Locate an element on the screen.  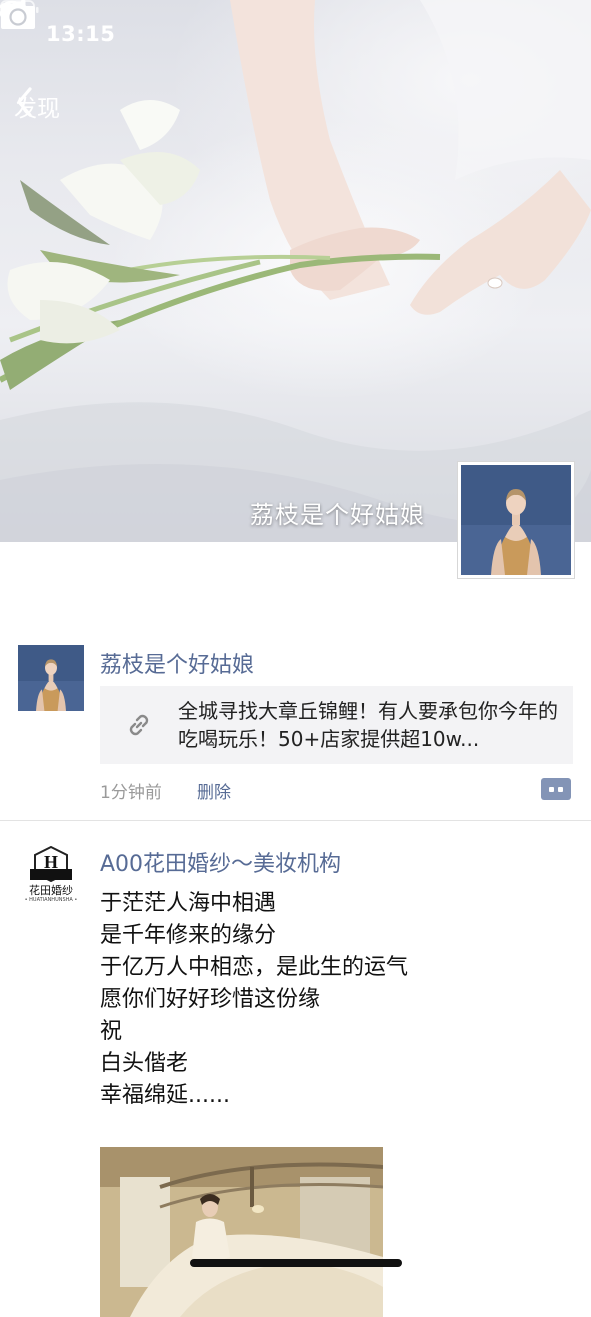
post-author: 荔枝是个好姑娘 is located at coordinates (177, 663).